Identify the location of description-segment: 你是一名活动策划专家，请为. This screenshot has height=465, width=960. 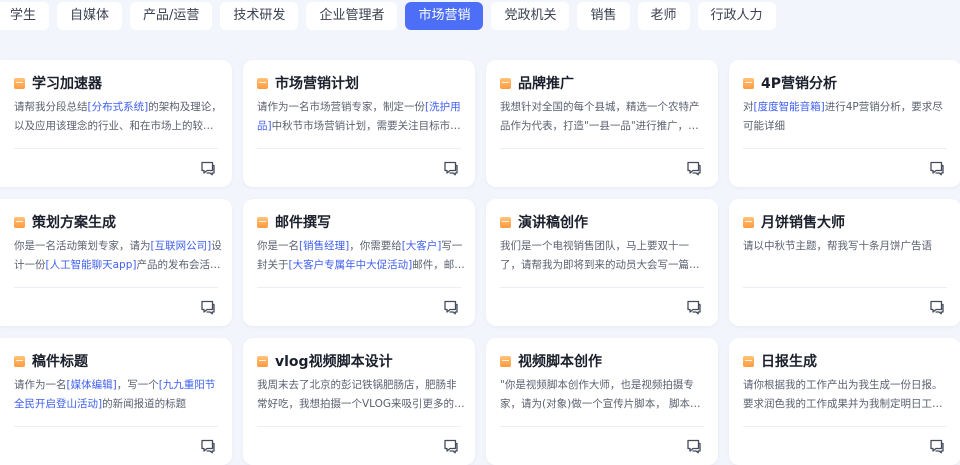
(82, 246).